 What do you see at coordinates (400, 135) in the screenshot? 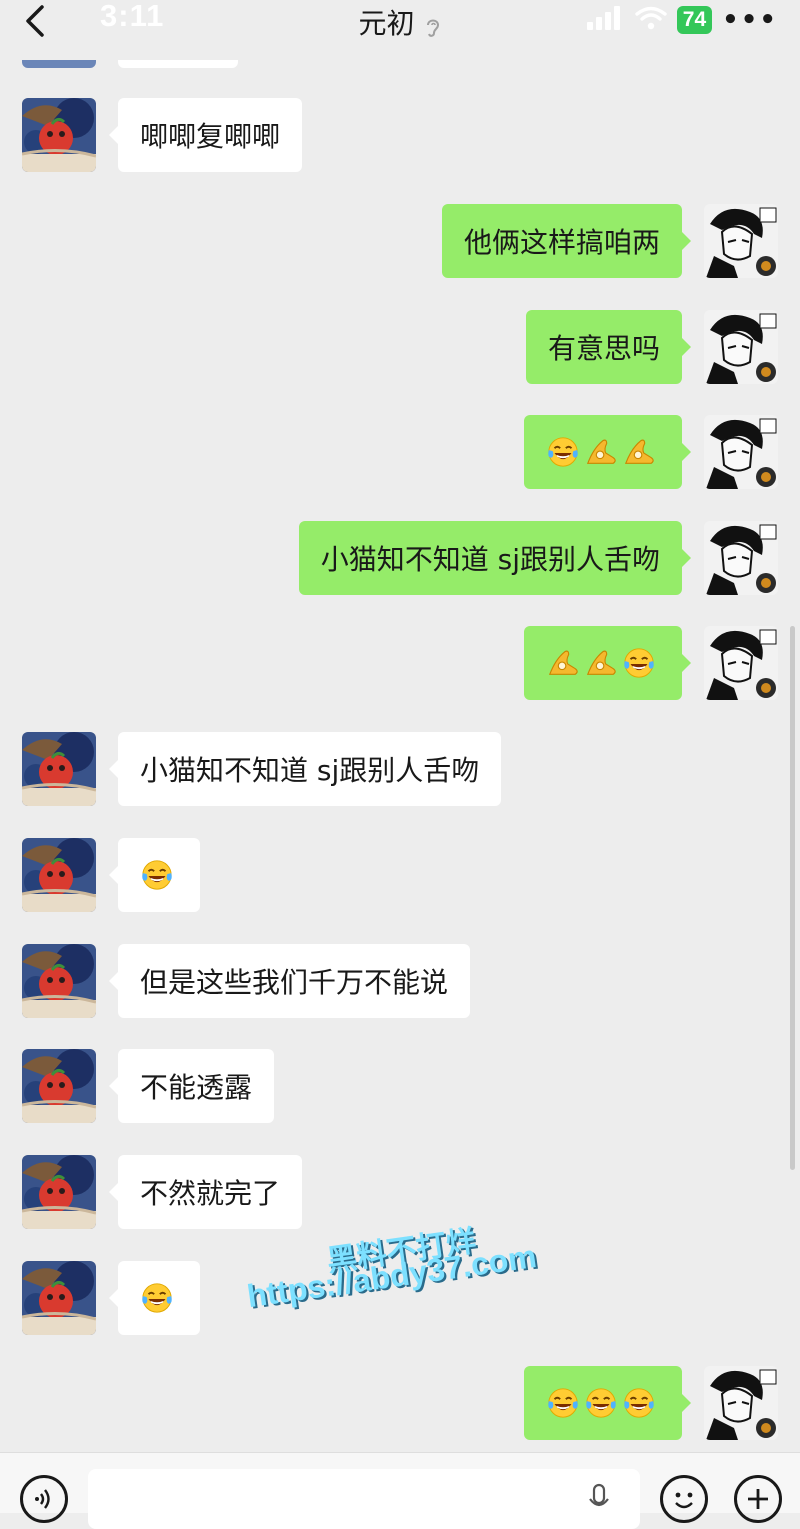
I see `received-message: 唧唧复唧唧` at bounding box center [400, 135].